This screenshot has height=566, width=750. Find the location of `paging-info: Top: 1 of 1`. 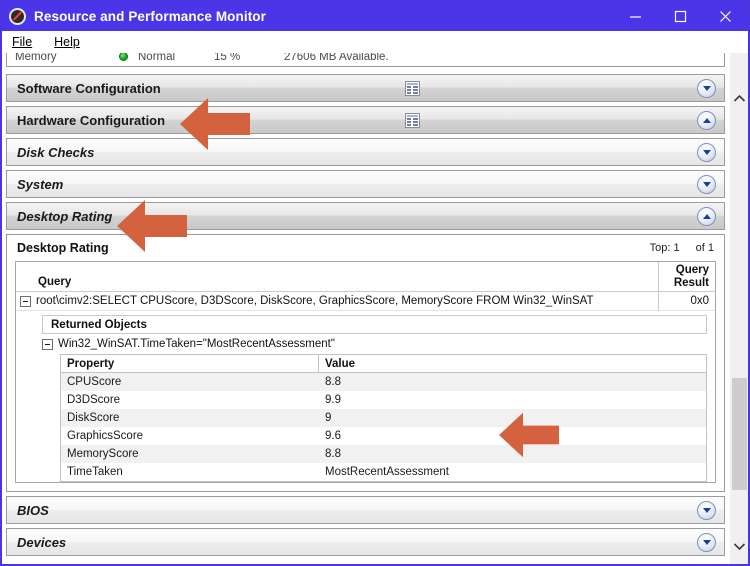

paging-info: Top: 1 of 1 is located at coordinates (682, 248).